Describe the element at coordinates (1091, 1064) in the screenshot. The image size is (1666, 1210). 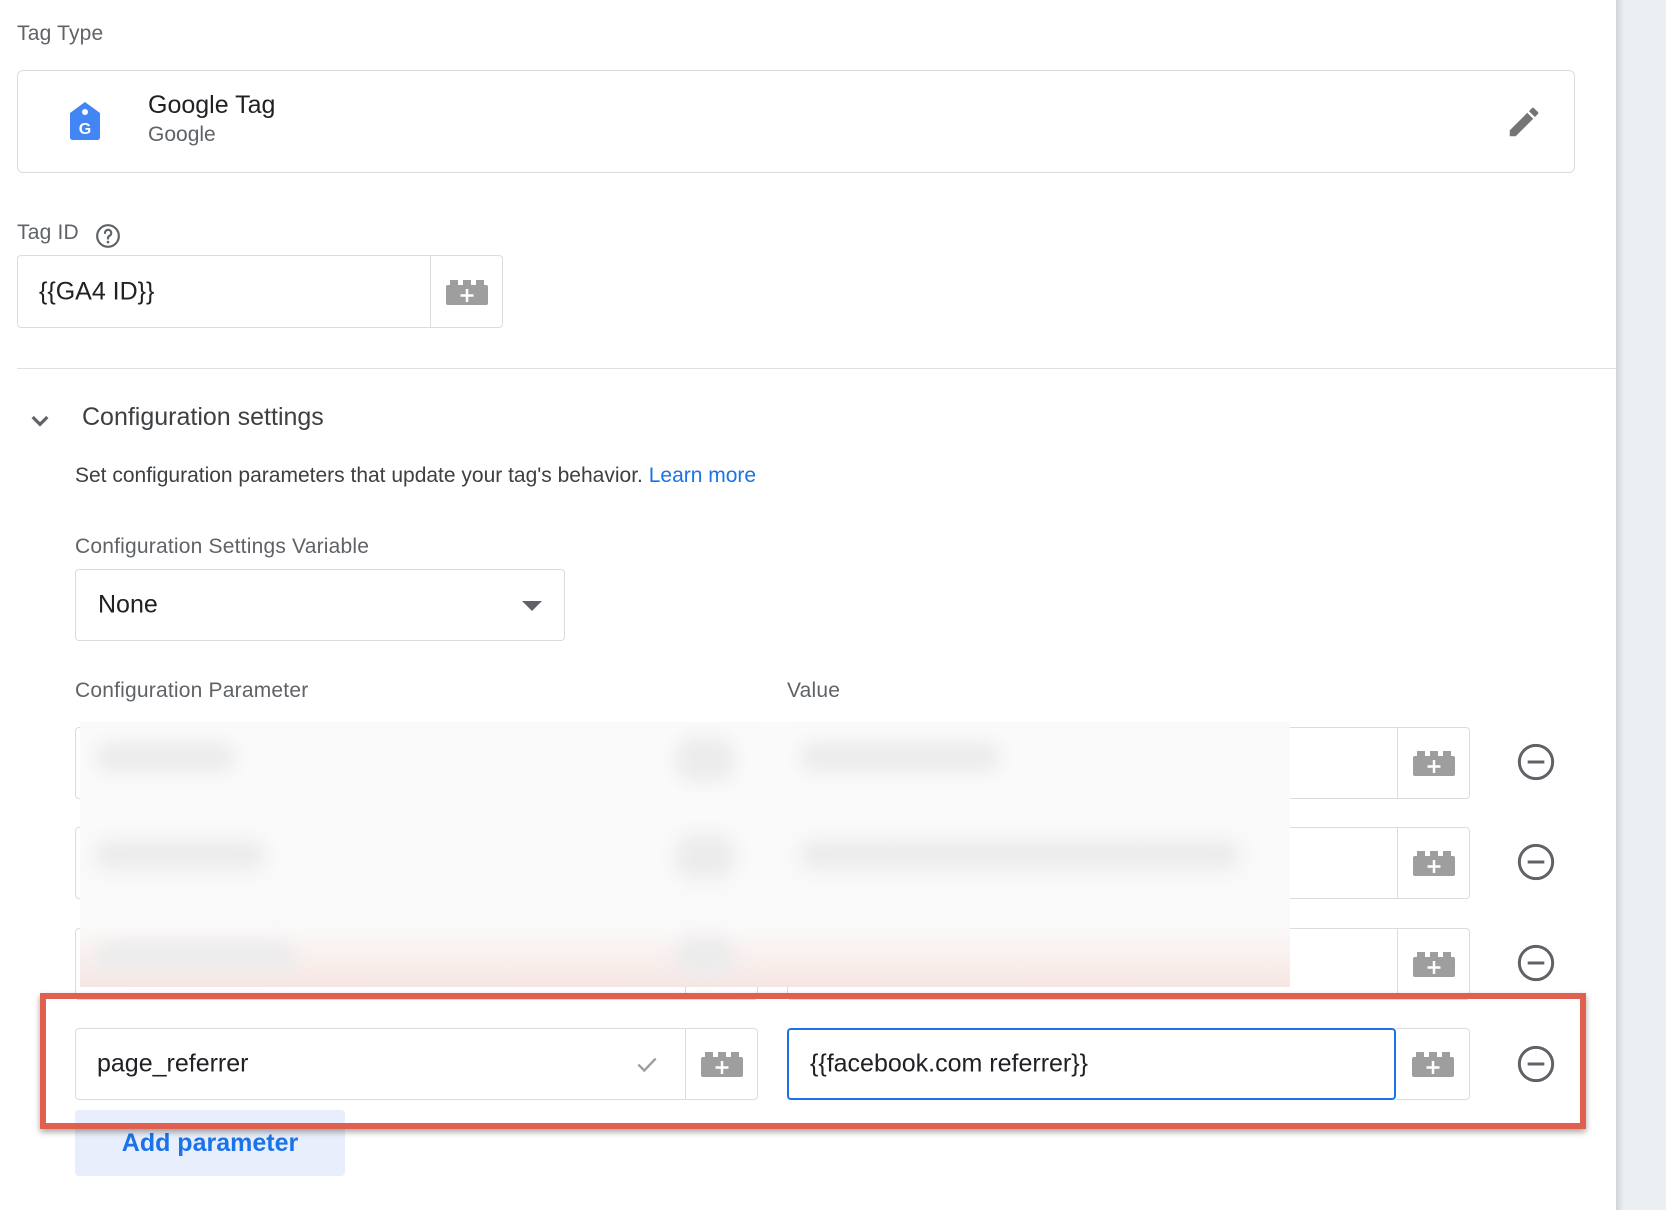
I see `param-value-field-4: {{facebook.com referrer}}` at that location.